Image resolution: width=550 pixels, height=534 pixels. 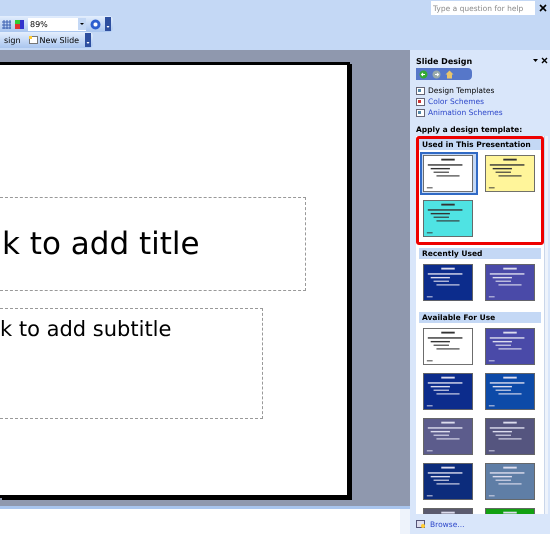 I want to click on design-button: sign, so click(x=12, y=40).